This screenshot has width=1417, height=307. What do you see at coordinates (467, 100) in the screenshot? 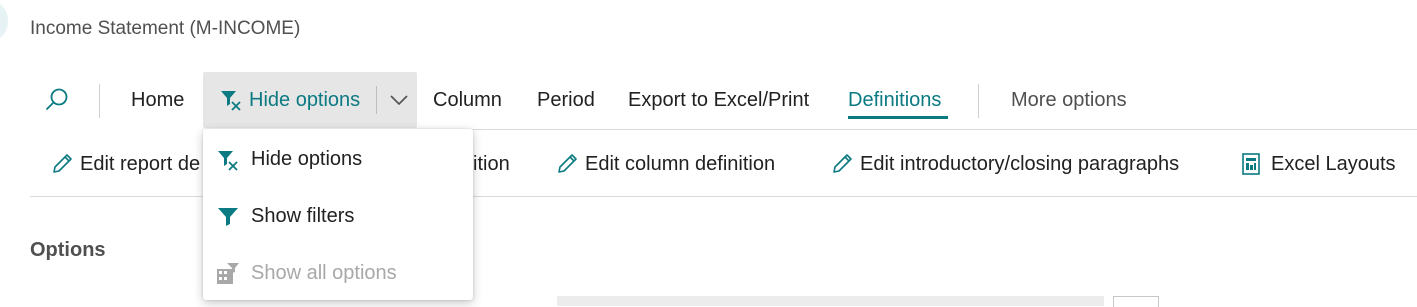
I see `tab-column: Column` at bounding box center [467, 100].